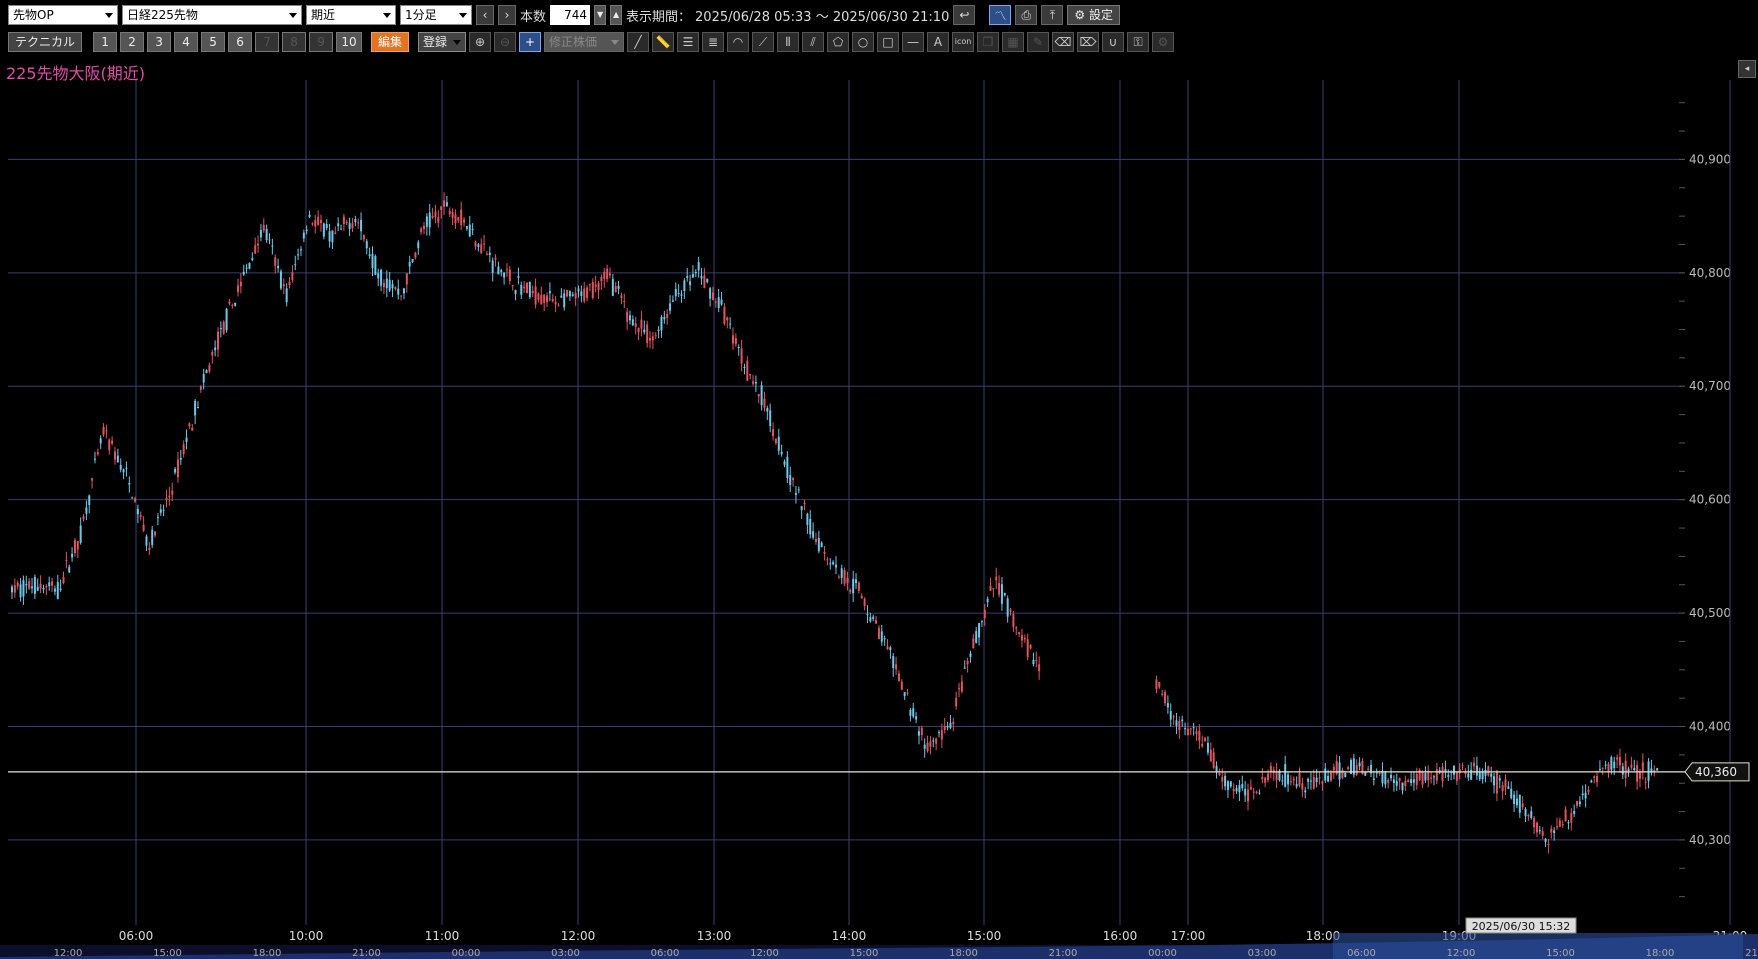 The image size is (1758, 959). What do you see at coordinates (1710, 159) in the screenshot?
I see `y-tick-label: 40,900` at bounding box center [1710, 159].